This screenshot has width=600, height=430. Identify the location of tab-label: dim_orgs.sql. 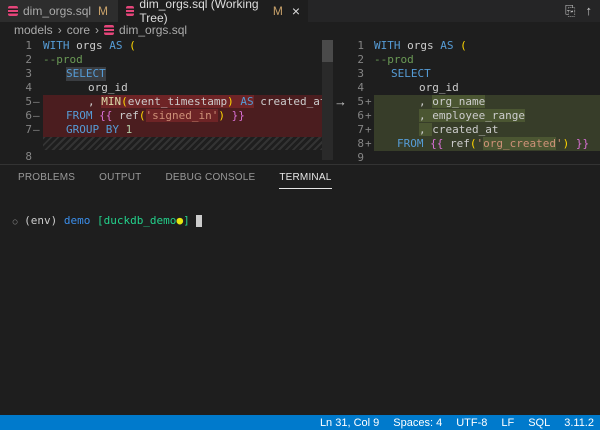
(57, 11).